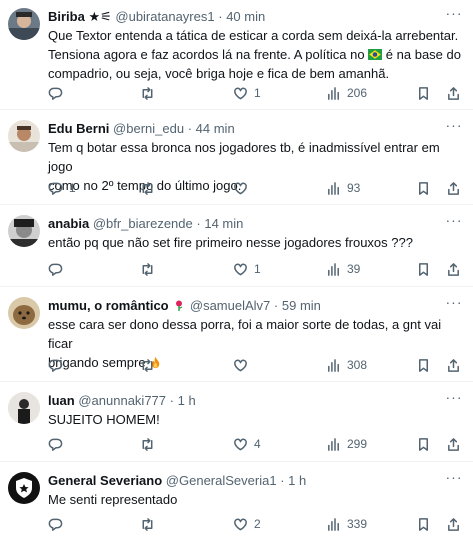 The image size is (473, 544). Describe the element at coordinates (80, 16) in the screenshot. I see `display-name: Biriba ★⚟` at that location.